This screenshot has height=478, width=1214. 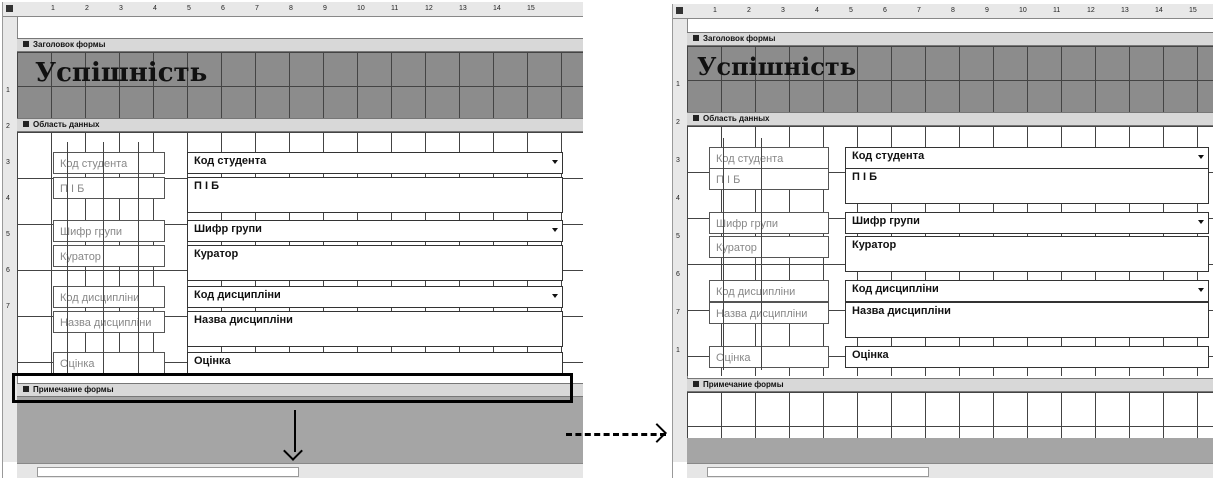 What do you see at coordinates (69, 44) in the screenshot?
I see `header-band-label: Заголовок формы` at bounding box center [69, 44].